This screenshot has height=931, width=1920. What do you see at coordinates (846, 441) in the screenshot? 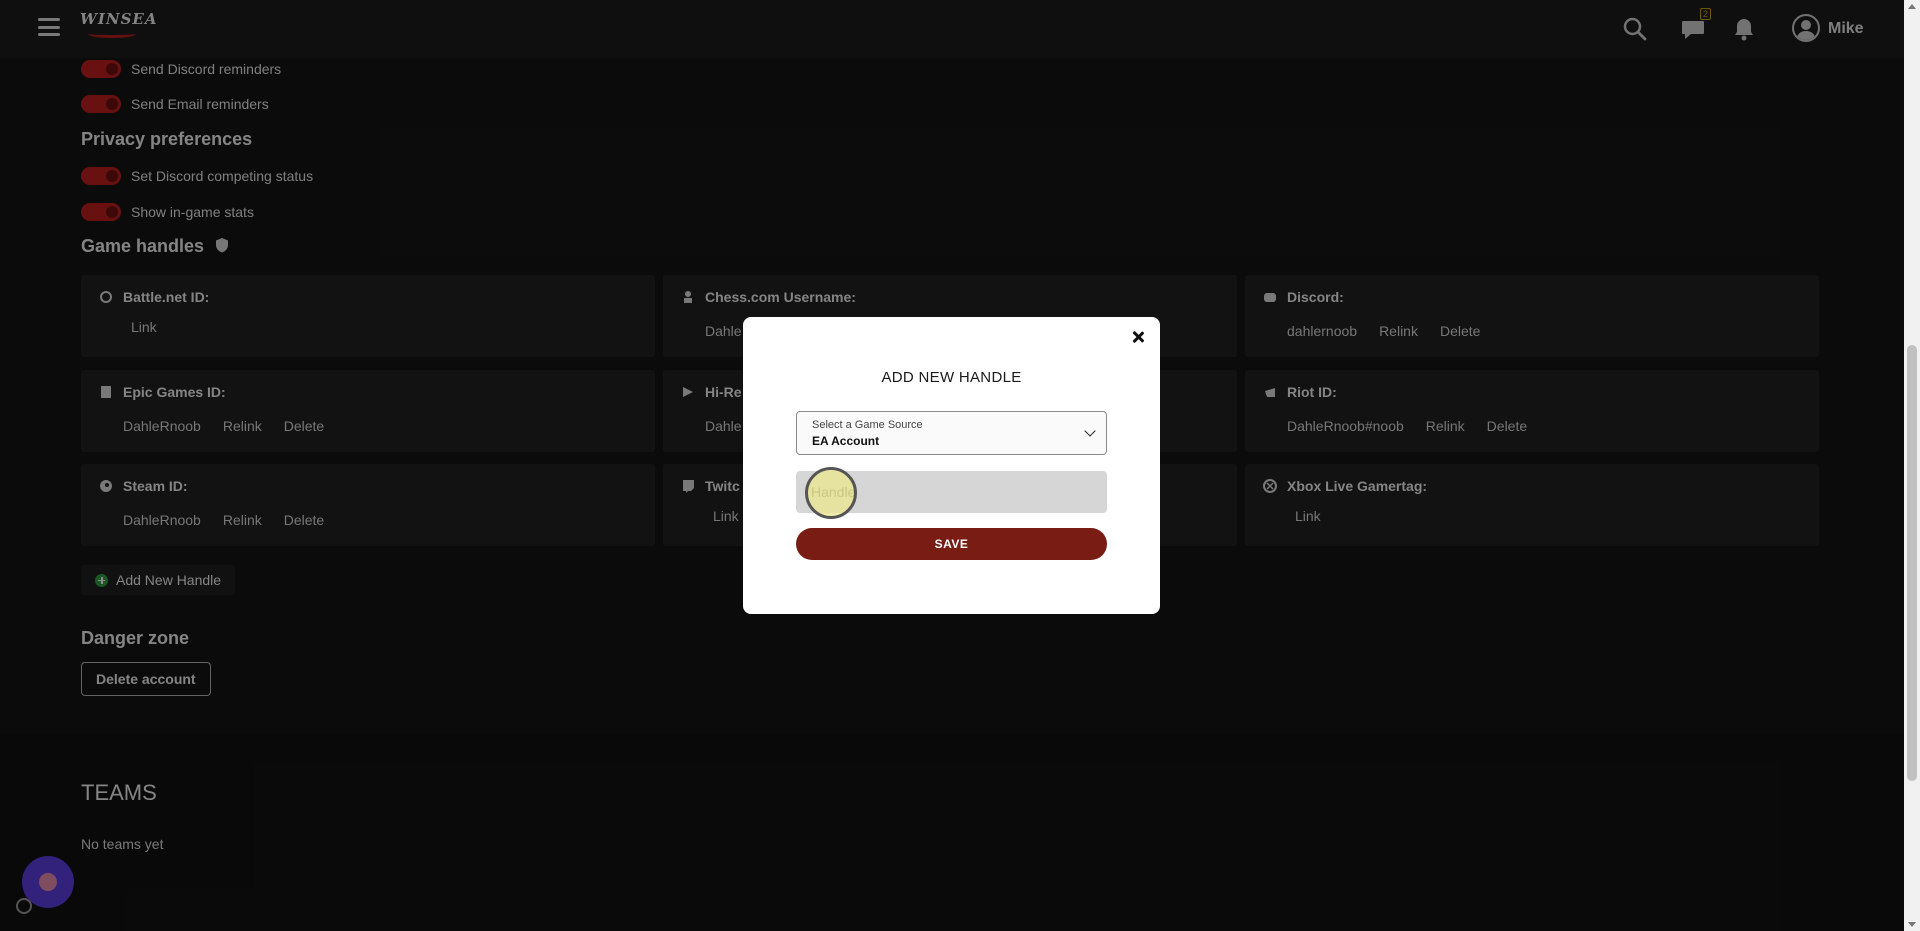
I see `select-value: EA Account` at bounding box center [846, 441].